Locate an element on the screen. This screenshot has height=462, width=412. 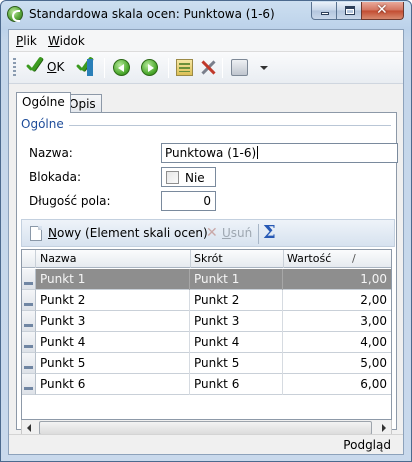
table-row: Punkt 4 Punkt 4 4,00 is located at coordinates (213, 342).